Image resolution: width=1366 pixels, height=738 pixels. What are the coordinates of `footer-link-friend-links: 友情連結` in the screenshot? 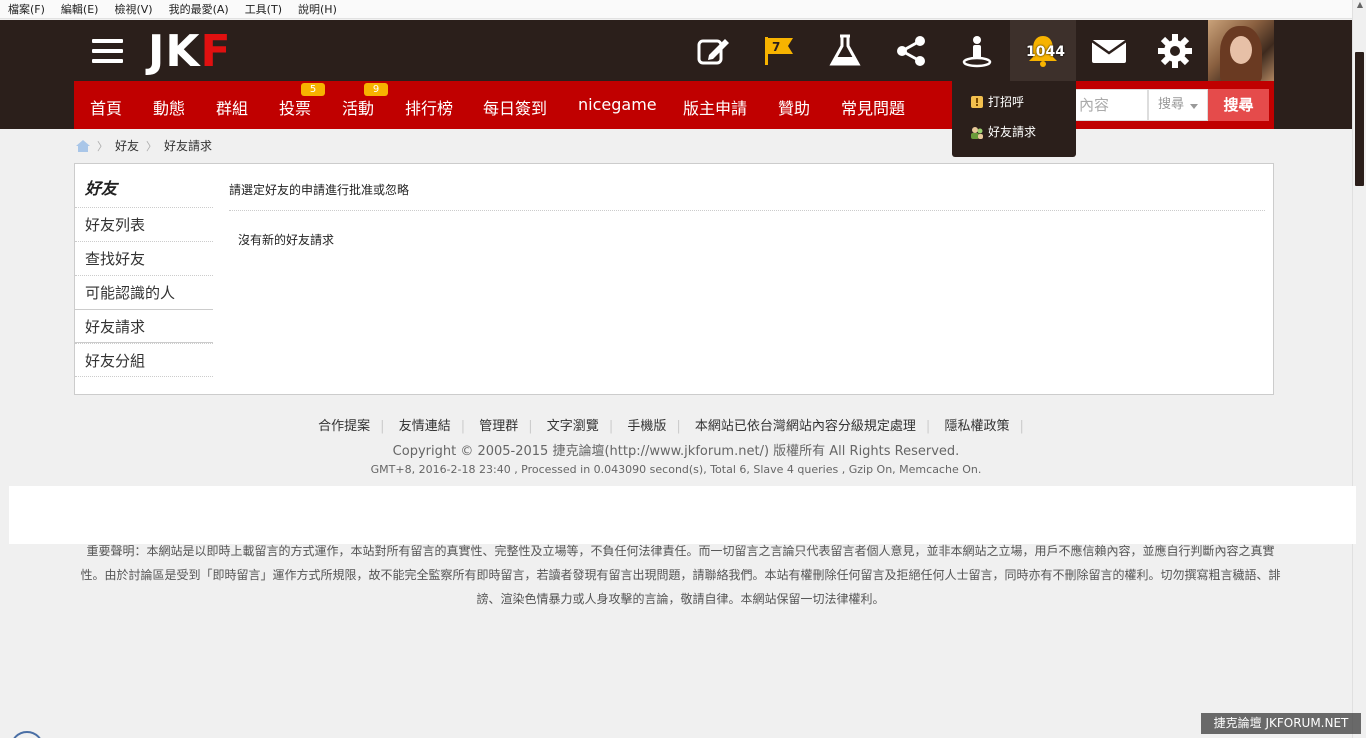 It's located at (425, 426).